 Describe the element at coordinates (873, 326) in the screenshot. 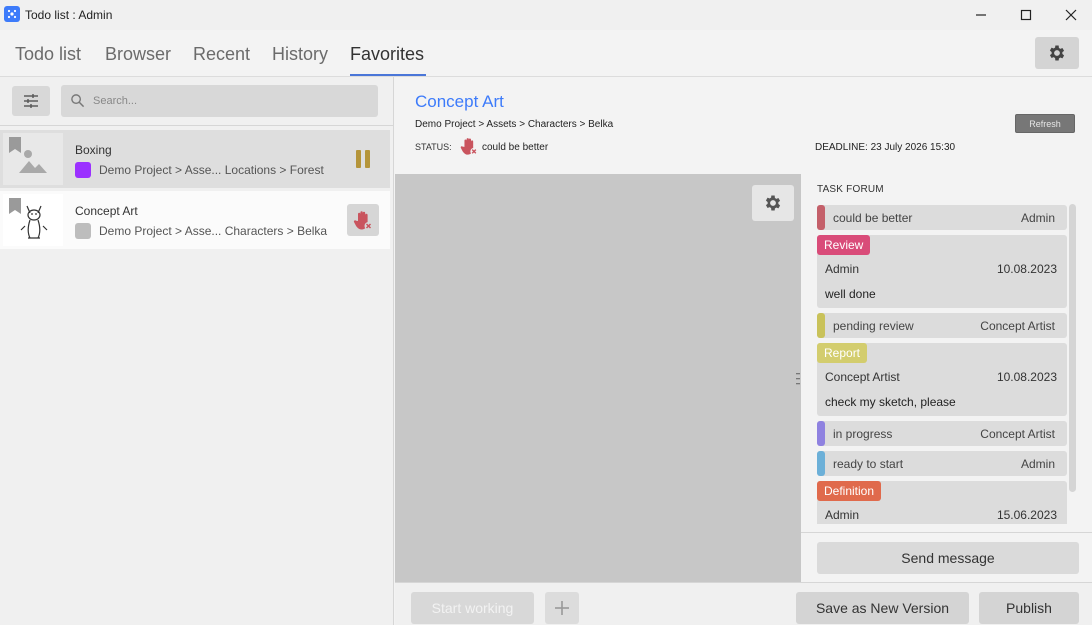

I see `message-status: pending review` at that location.